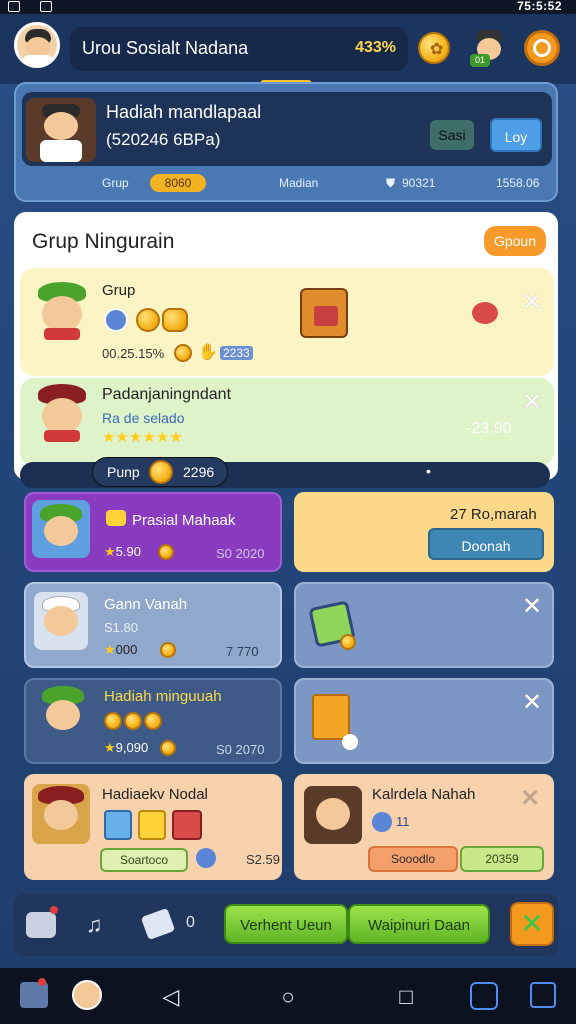  Describe the element at coordinates (424, 827) in the screenshot. I see `reward-card: Kalrdela Nahah 11 ✕ Sooodlo 20359` at that location.